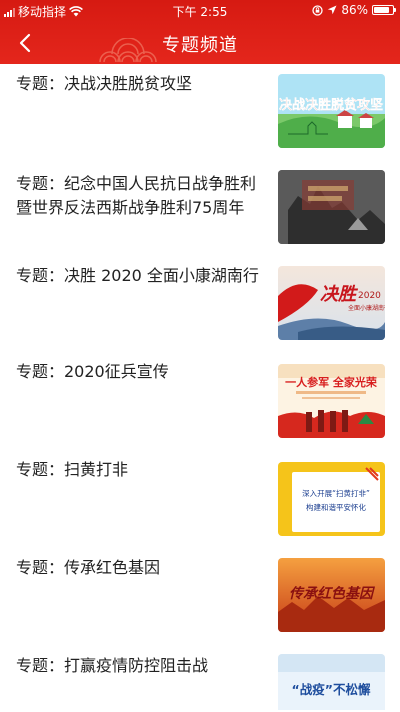  What do you see at coordinates (331, 499) in the screenshot?
I see `topic-thumbnail: 深入开展“扫黄打非” 构建和谐平安怀化` at bounding box center [331, 499].